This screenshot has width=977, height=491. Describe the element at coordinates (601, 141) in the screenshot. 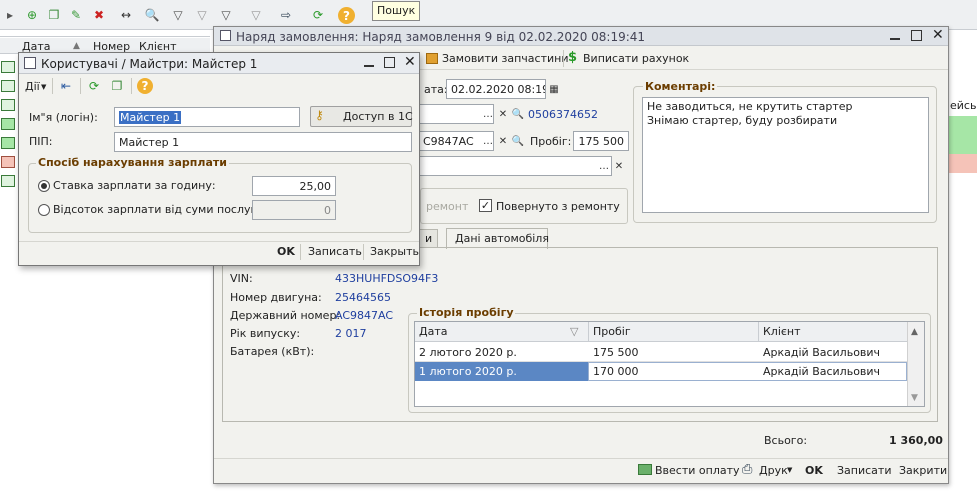

I see `mileage-field: 175 500` at that location.